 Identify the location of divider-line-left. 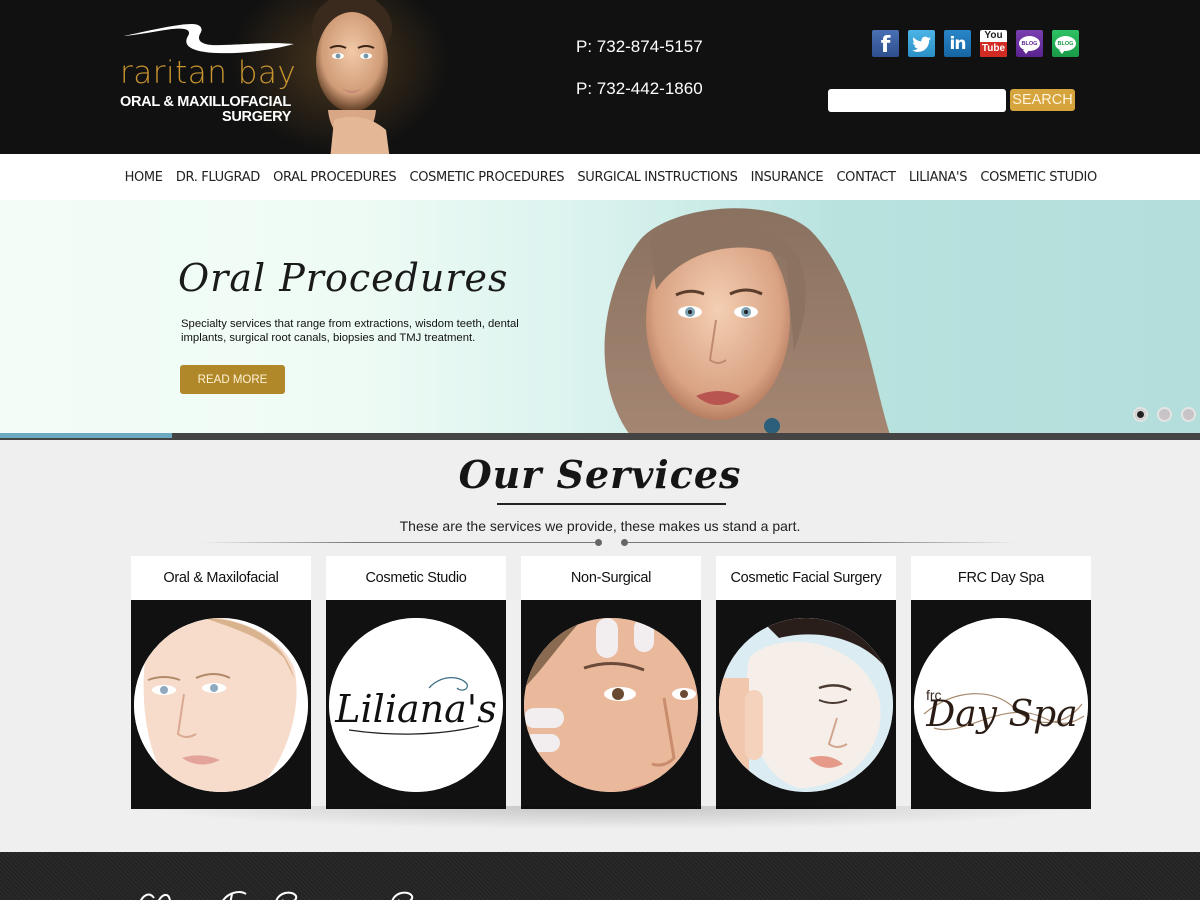
(397, 542).